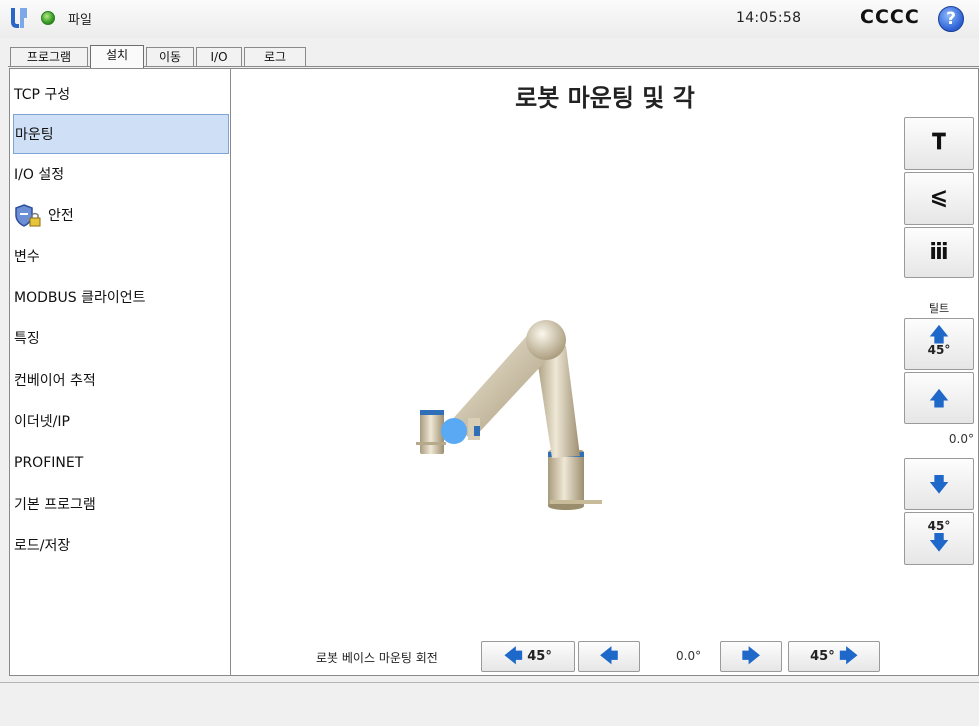  I want to click on sidebar-item-label: 기본 프로그램, so click(55, 505).